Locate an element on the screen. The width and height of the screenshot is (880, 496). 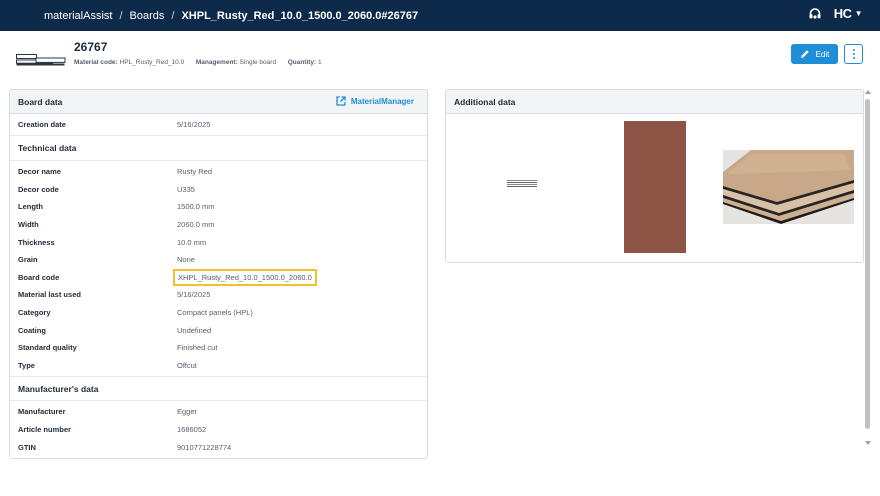
field-label: Width is located at coordinates (28, 225).